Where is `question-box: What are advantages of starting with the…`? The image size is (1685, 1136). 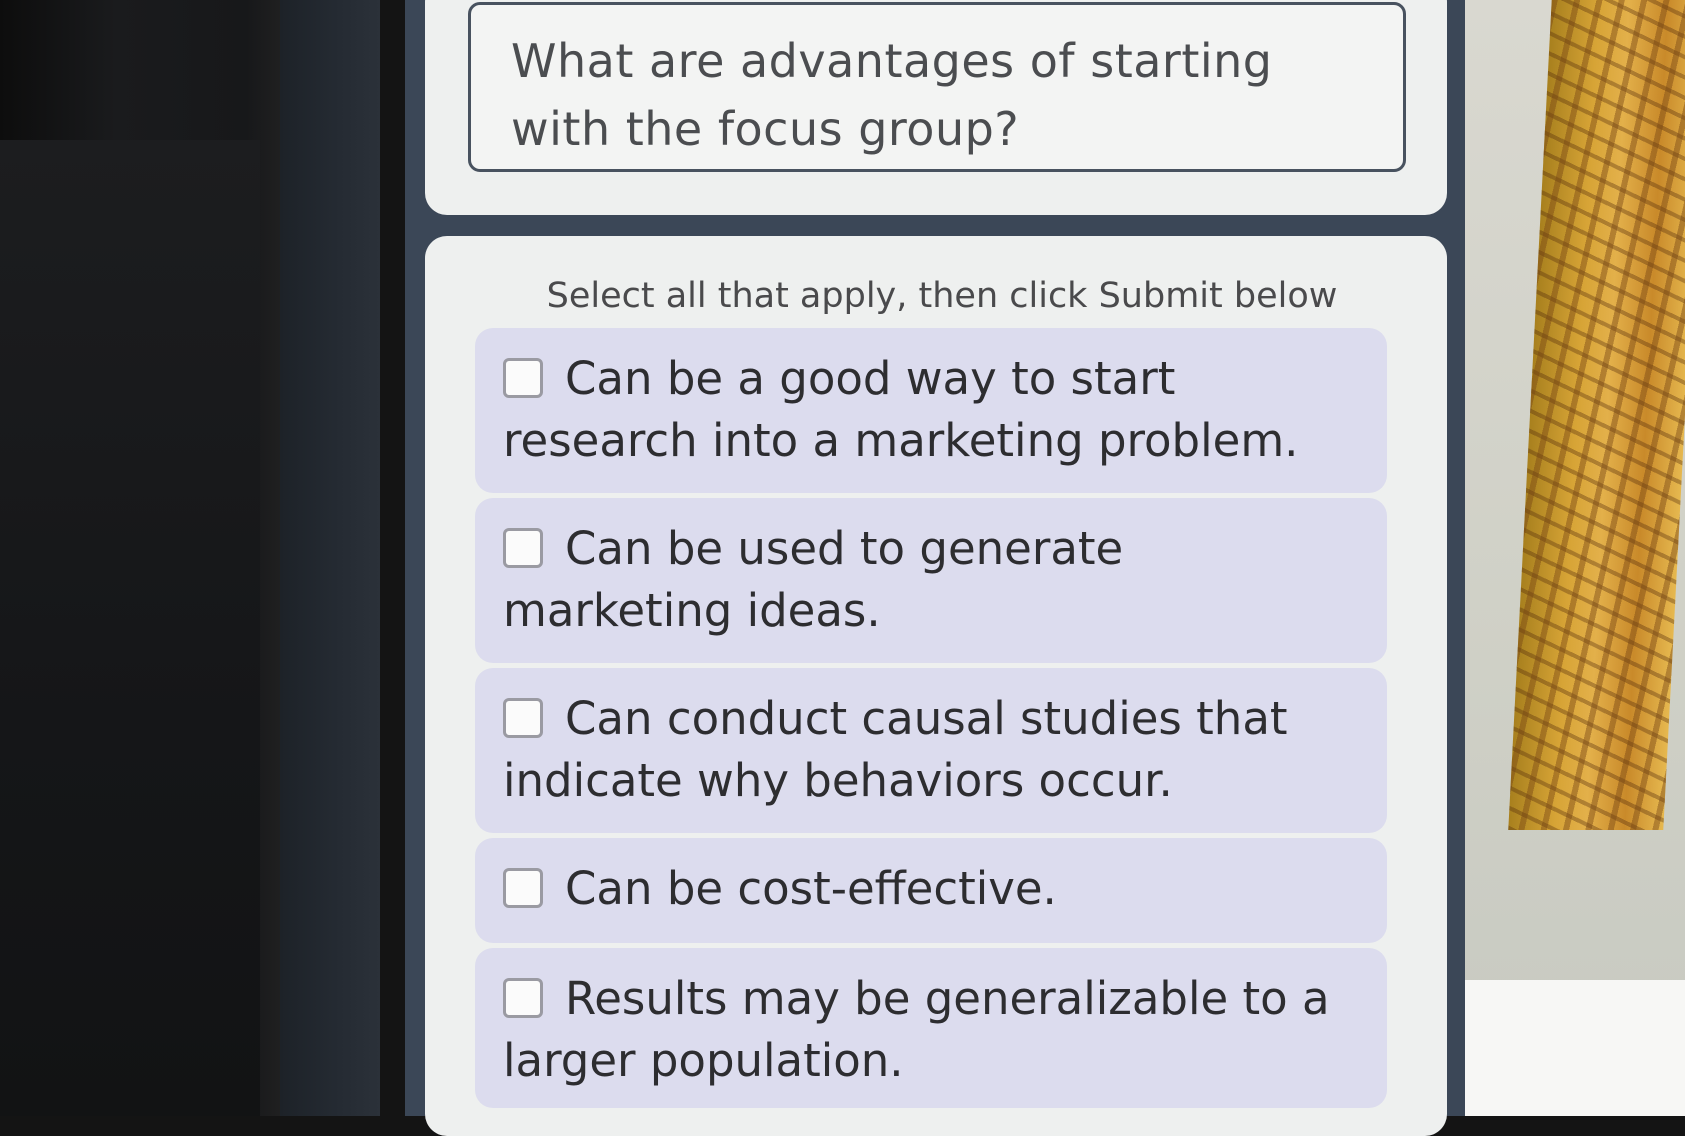 question-box: What are advantages of starting with the… is located at coordinates (937, 87).